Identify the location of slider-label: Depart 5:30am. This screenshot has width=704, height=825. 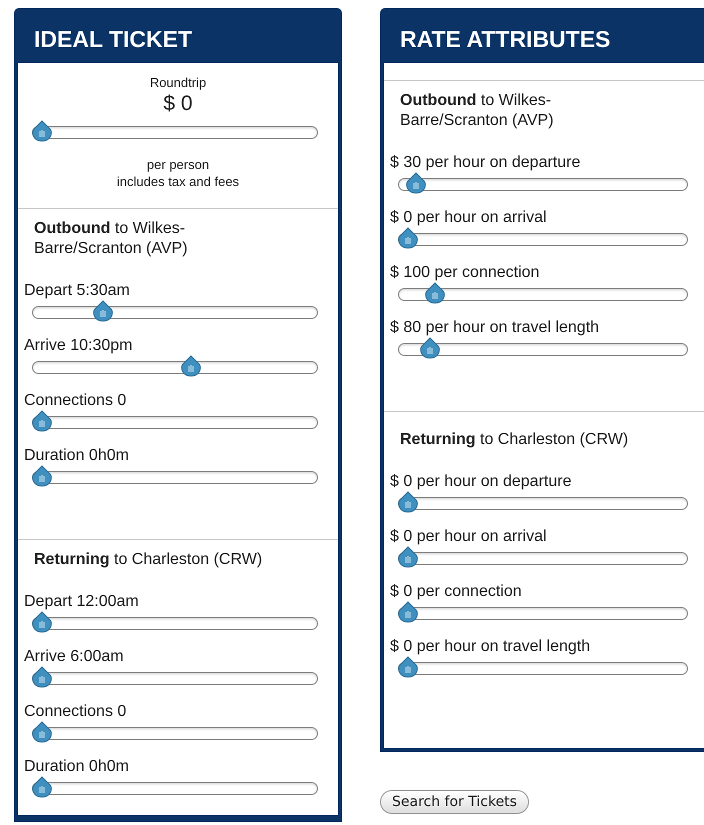
(77, 290).